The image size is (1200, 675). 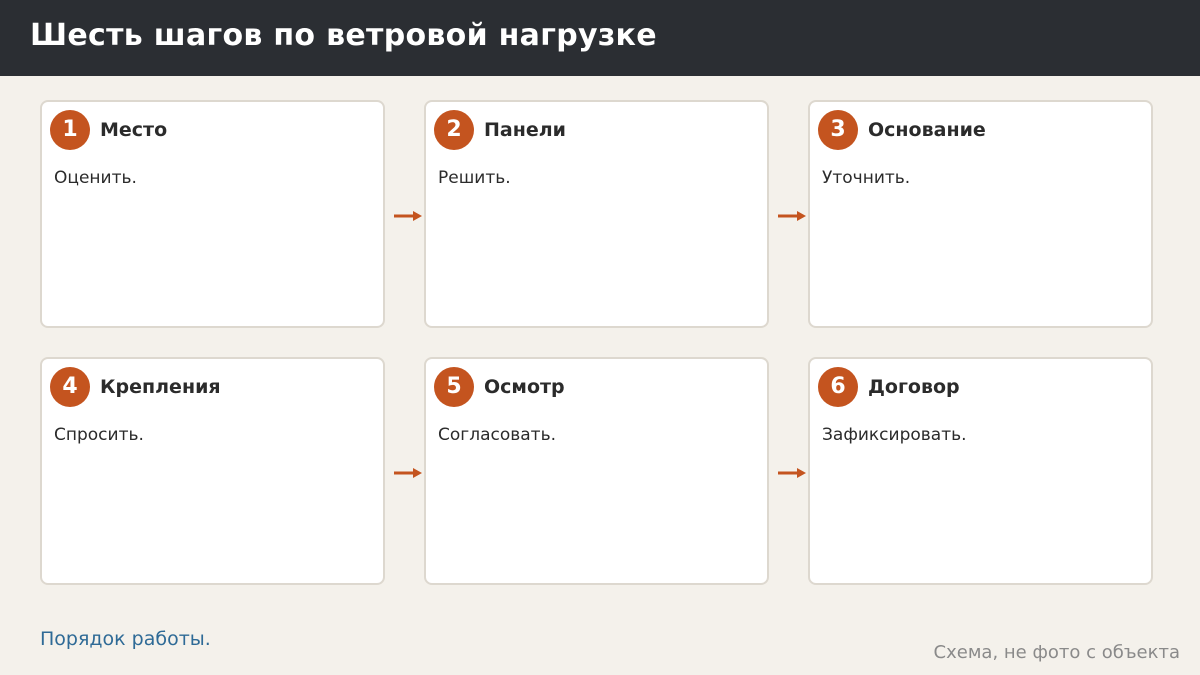 What do you see at coordinates (927, 130) in the screenshot?
I see `step-title: Основание` at bounding box center [927, 130].